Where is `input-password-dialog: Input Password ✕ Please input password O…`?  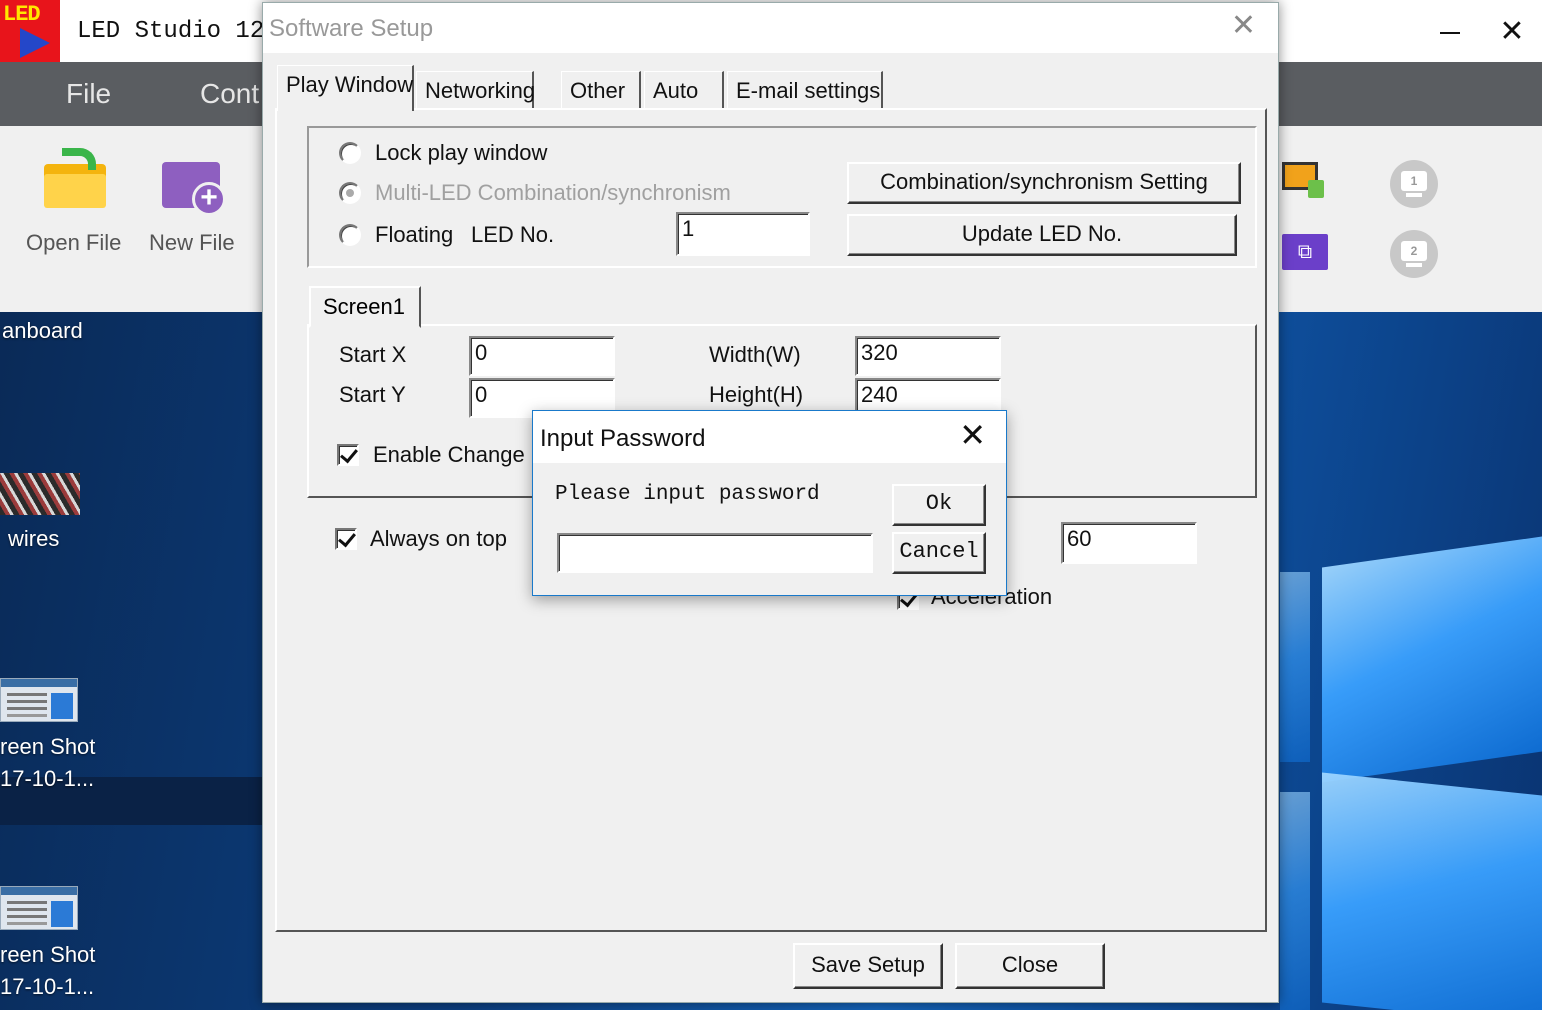
input-password-dialog: Input Password ✕ Please input password O… is located at coordinates (769, 503).